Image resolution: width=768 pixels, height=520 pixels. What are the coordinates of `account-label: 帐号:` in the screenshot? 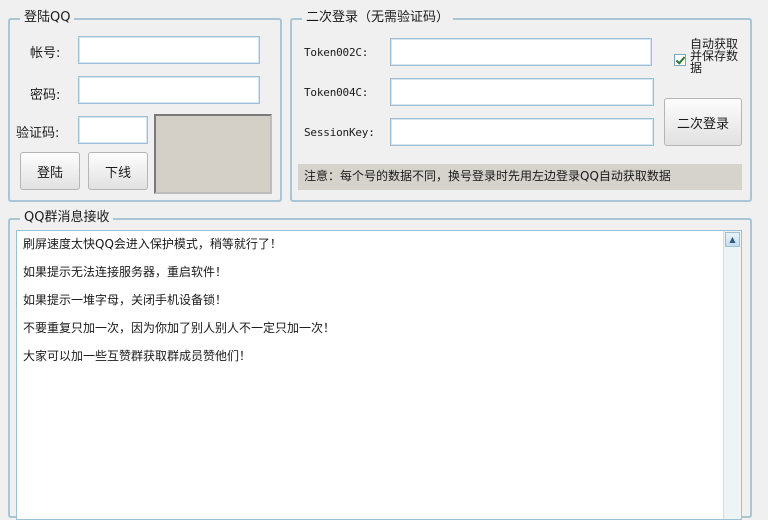 It's located at (45, 53).